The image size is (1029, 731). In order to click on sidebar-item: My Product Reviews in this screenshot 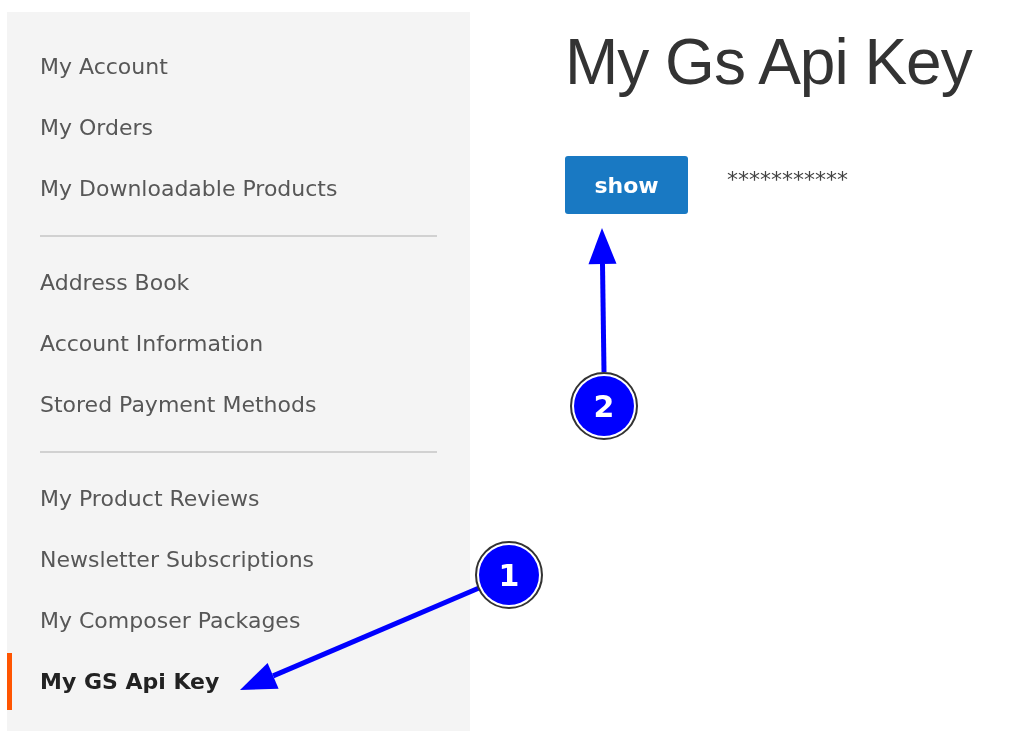, I will do `click(238, 498)`.